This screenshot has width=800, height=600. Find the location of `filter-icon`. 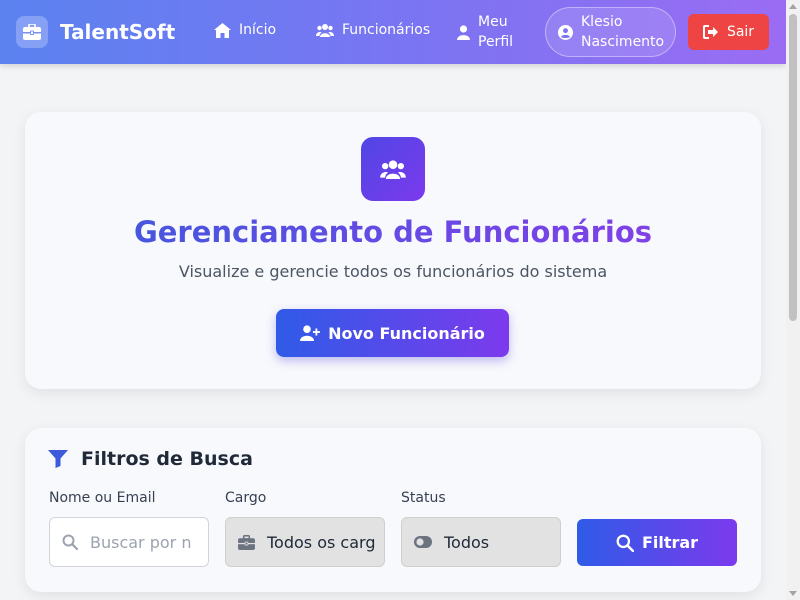

filter-icon is located at coordinates (58, 459).